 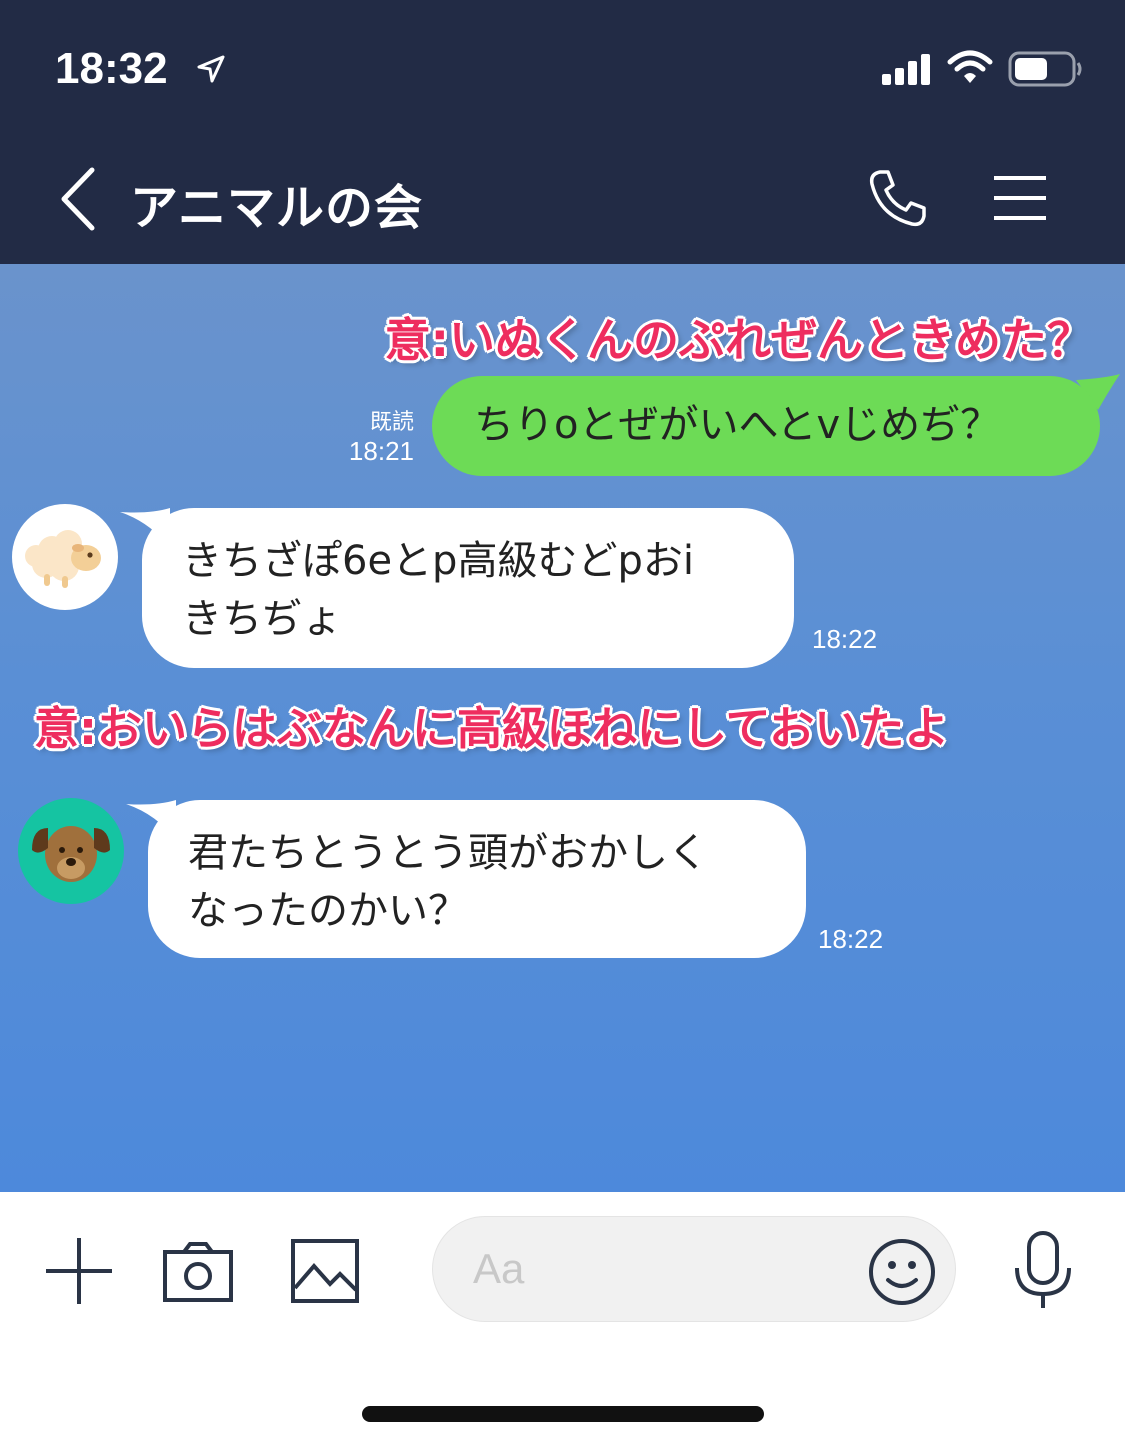 What do you see at coordinates (111, 68) in the screenshot?
I see `status-time: 18:32` at bounding box center [111, 68].